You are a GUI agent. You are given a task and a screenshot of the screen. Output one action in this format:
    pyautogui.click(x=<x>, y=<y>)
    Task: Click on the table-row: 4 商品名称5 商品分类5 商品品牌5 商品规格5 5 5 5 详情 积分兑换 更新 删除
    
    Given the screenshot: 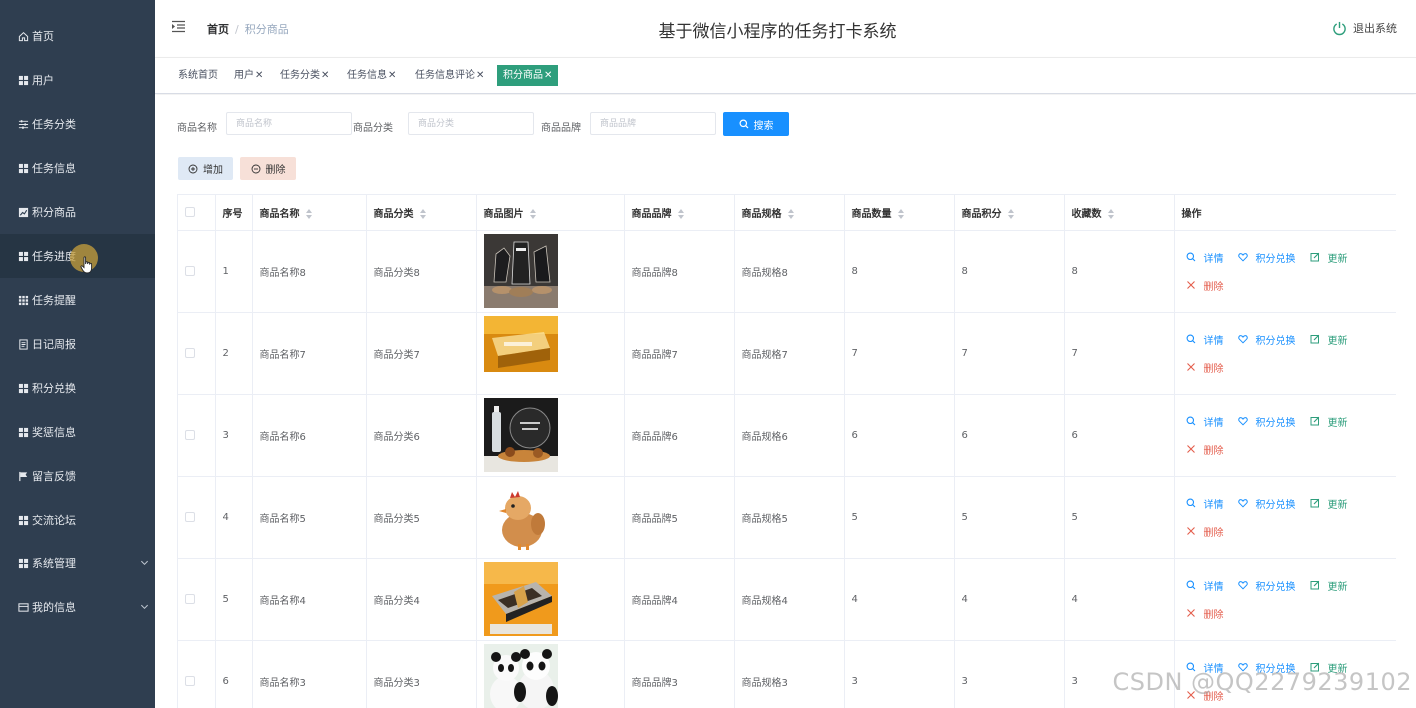 What is the action you would take?
    pyautogui.click(x=787, y=517)
    